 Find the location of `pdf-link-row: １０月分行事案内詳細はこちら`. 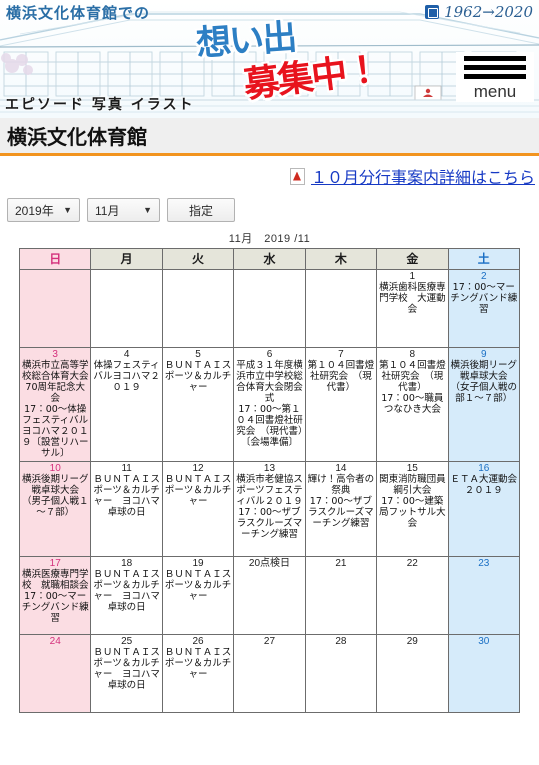

pdf-link-row: １０月分行事案内詳細はこちら is located at coordinates (269, 176).